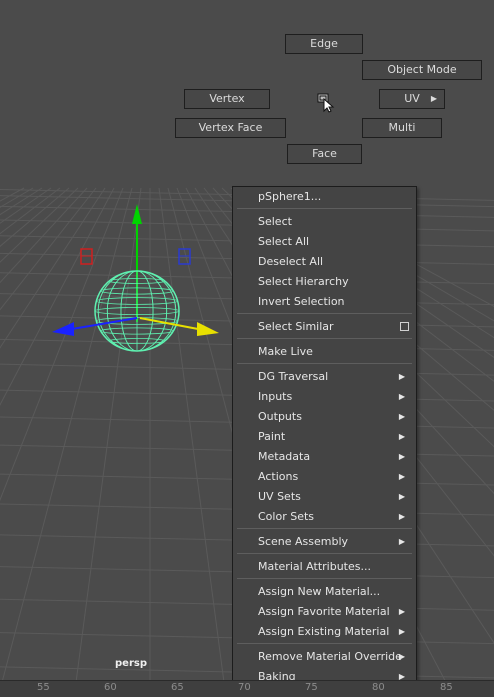 The height and width of the screenshot is (697, 494). What do you see at coordinates (280, 416) in the screenshot?
I see `menu-item-label: Outputs` at bounding box center [280, 416].